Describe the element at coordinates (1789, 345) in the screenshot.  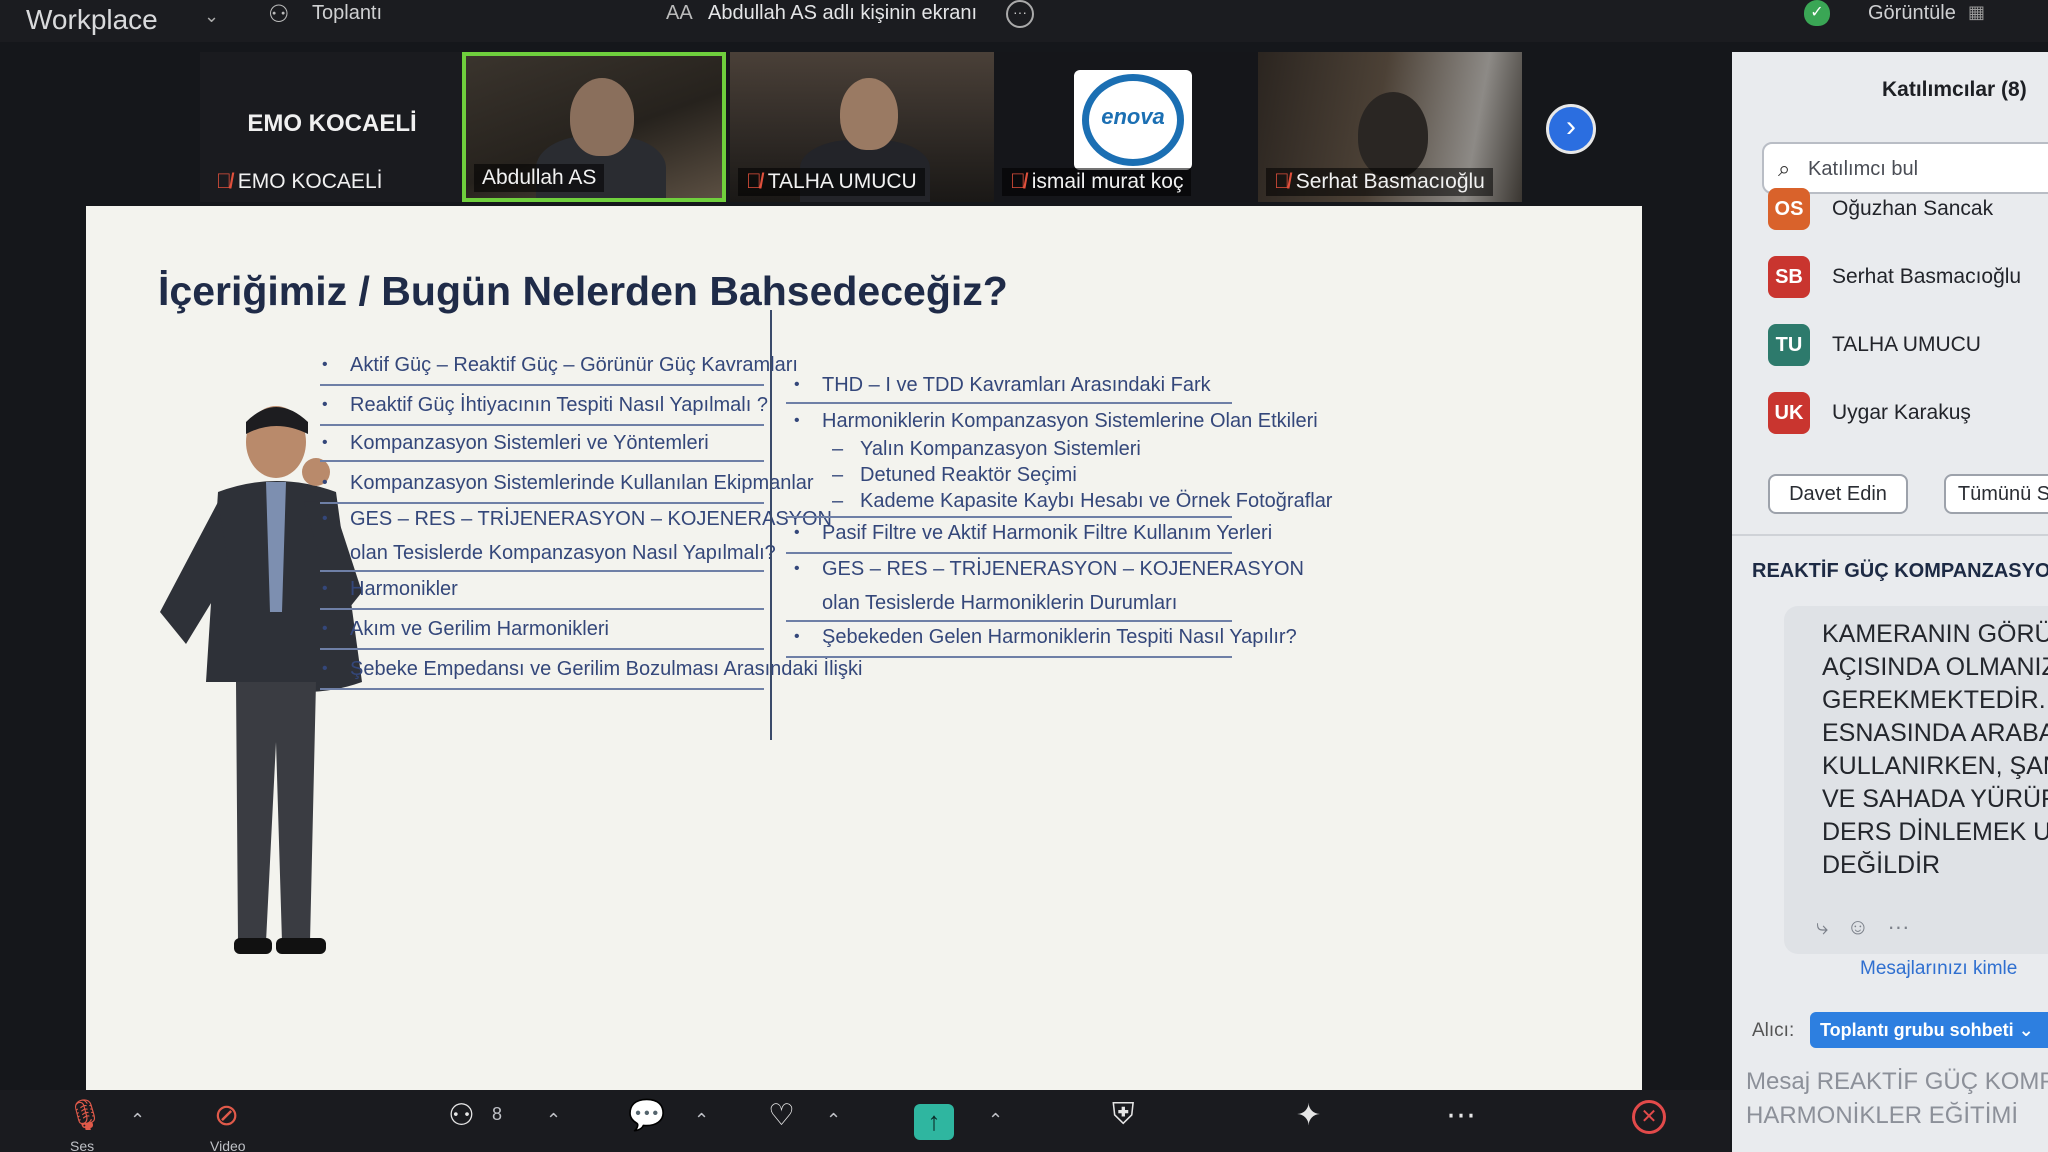
I see `avatar: TU` at that location.